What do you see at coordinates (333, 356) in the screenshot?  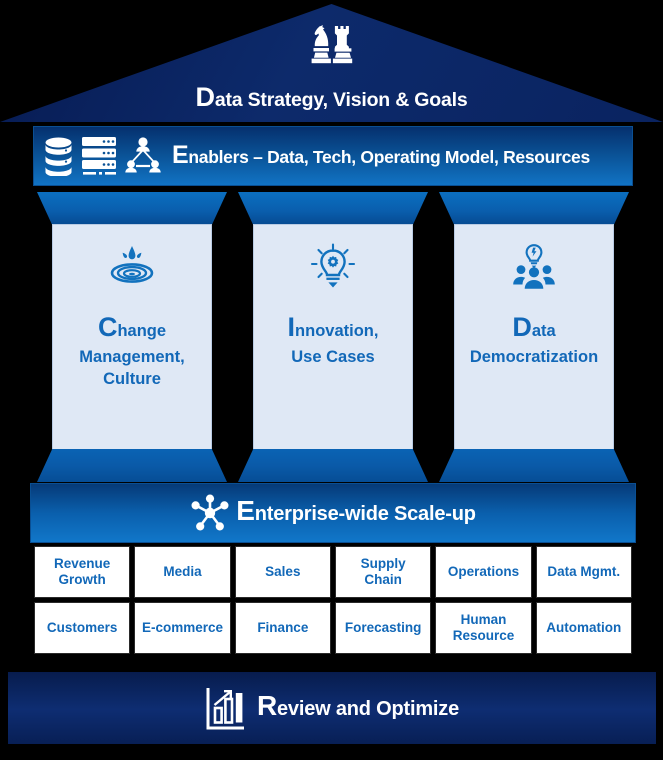 I see `pillar-sub: Use Cases` at bounding box center [333, 356].